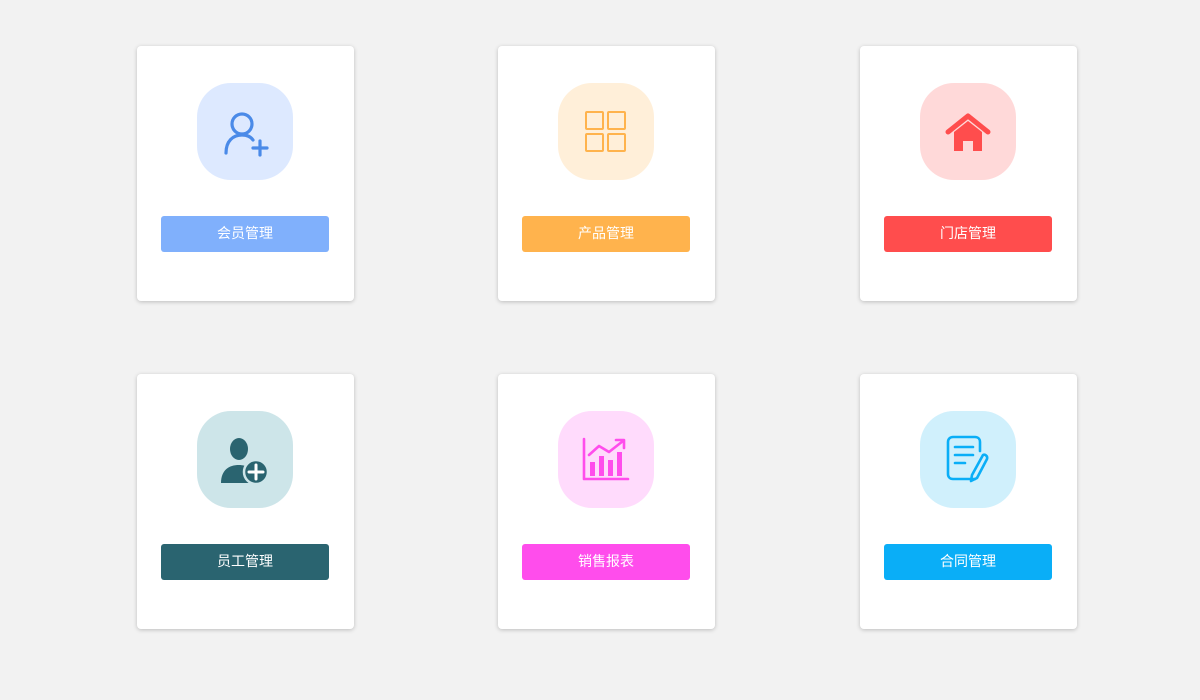 The height and width of the screenshot is (700, 1200). I want to click on house-icon, so click(968, 132).